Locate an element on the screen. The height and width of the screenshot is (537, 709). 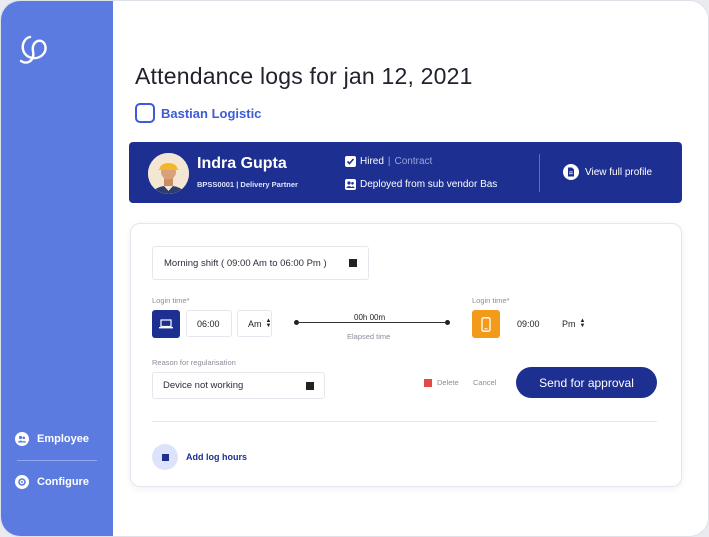
reason-selector: Device not working is located at coordinates (238, 385).